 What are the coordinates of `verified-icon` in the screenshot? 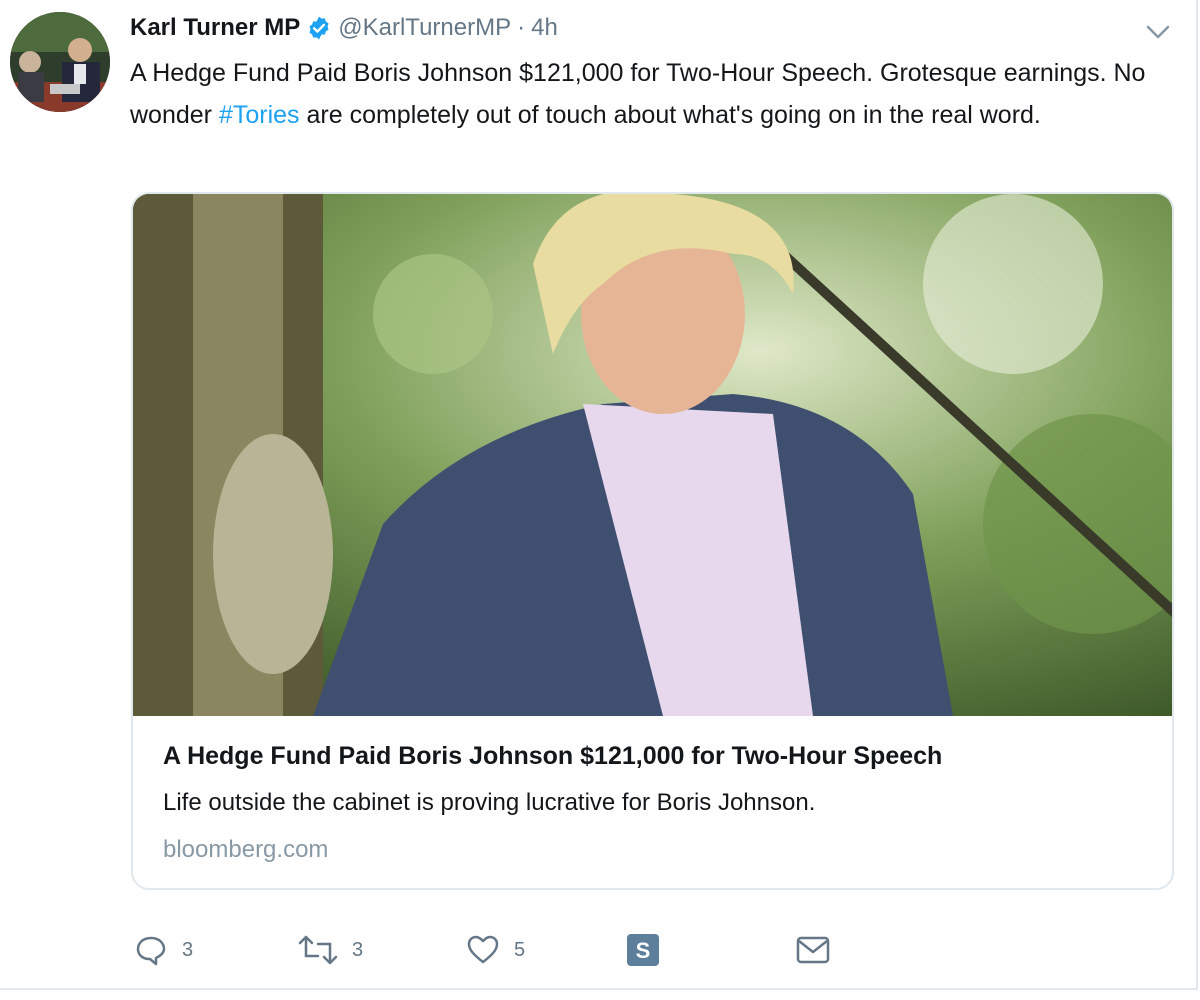 It's located at (319, 28).